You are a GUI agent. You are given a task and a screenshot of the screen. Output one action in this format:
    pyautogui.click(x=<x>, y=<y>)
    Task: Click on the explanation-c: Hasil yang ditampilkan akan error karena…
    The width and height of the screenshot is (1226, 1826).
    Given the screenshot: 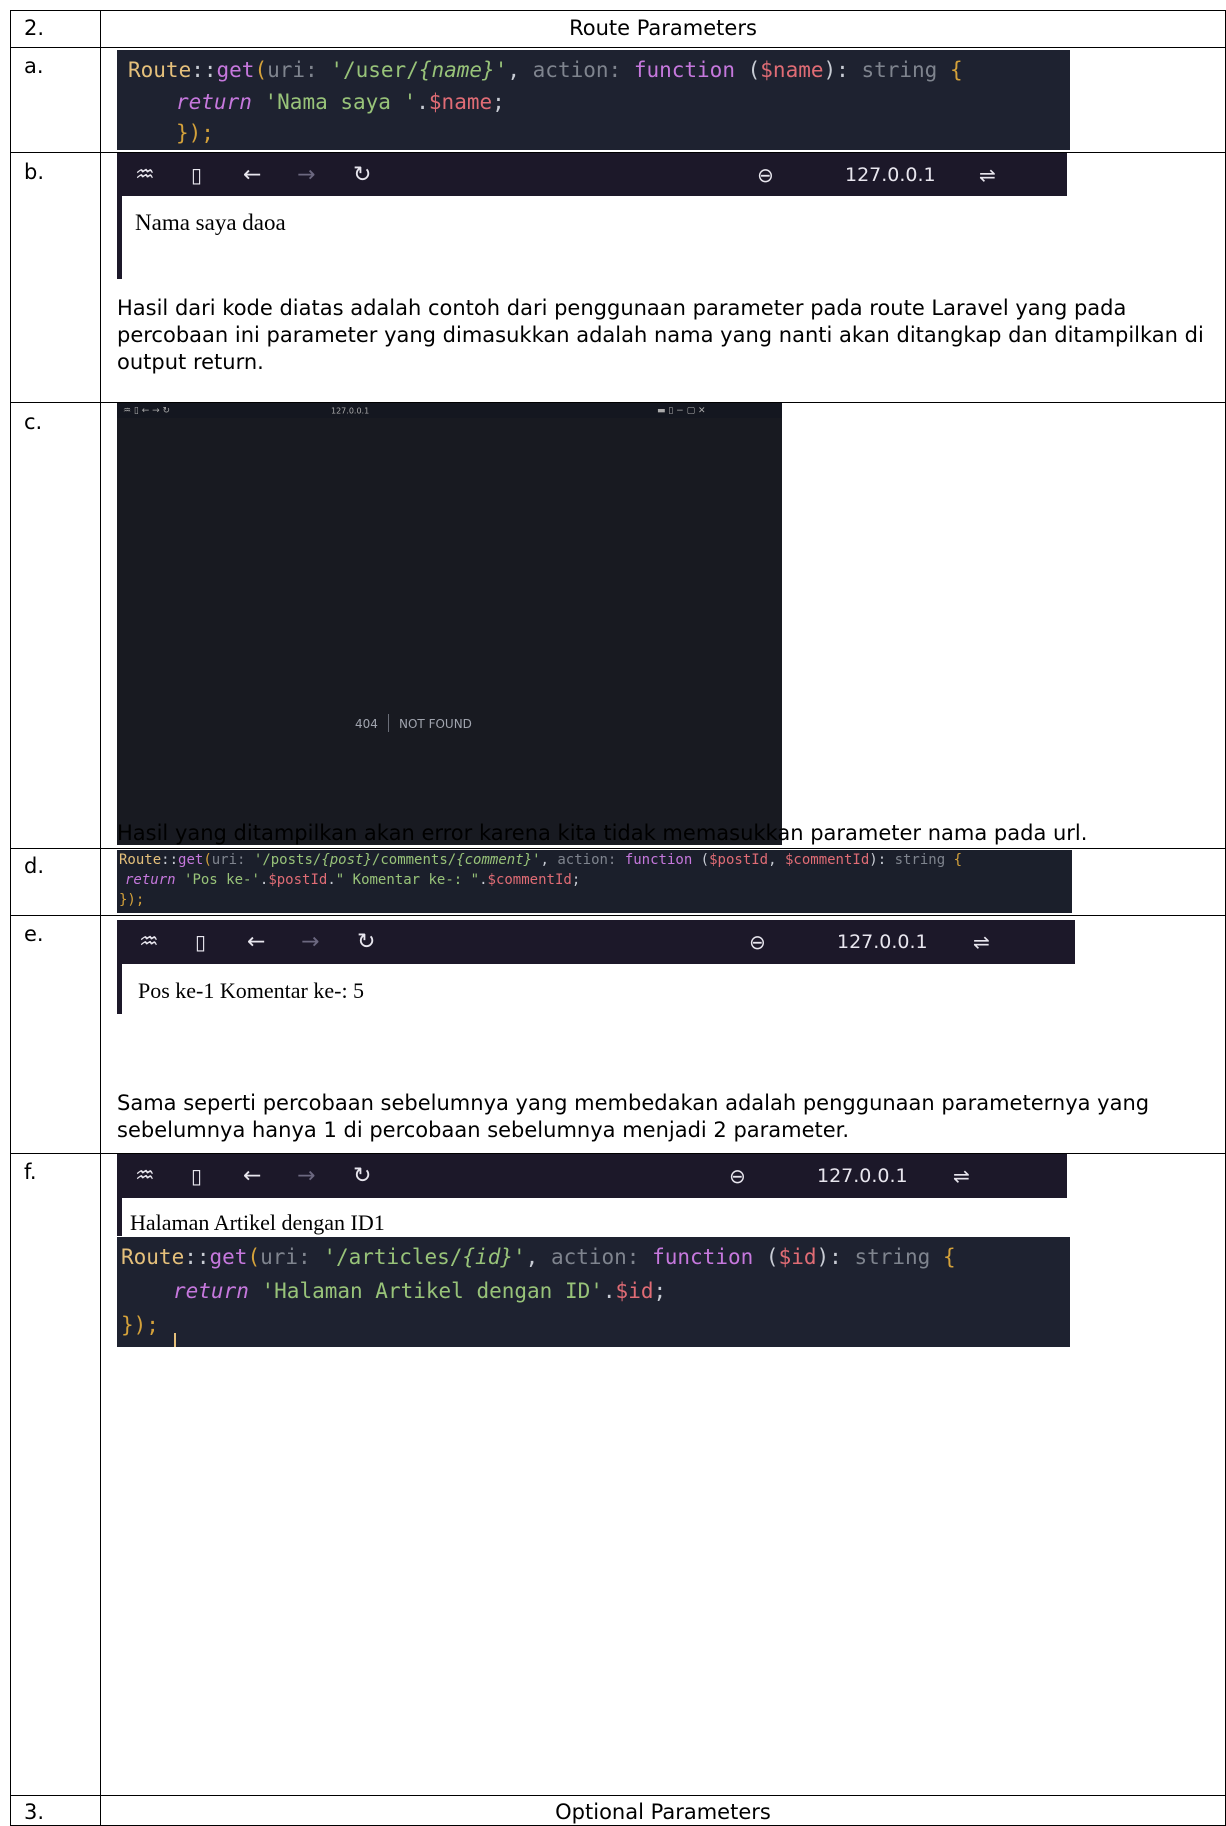 What is the action you would take?
    pyautogui.click(x=602, y=833)
    